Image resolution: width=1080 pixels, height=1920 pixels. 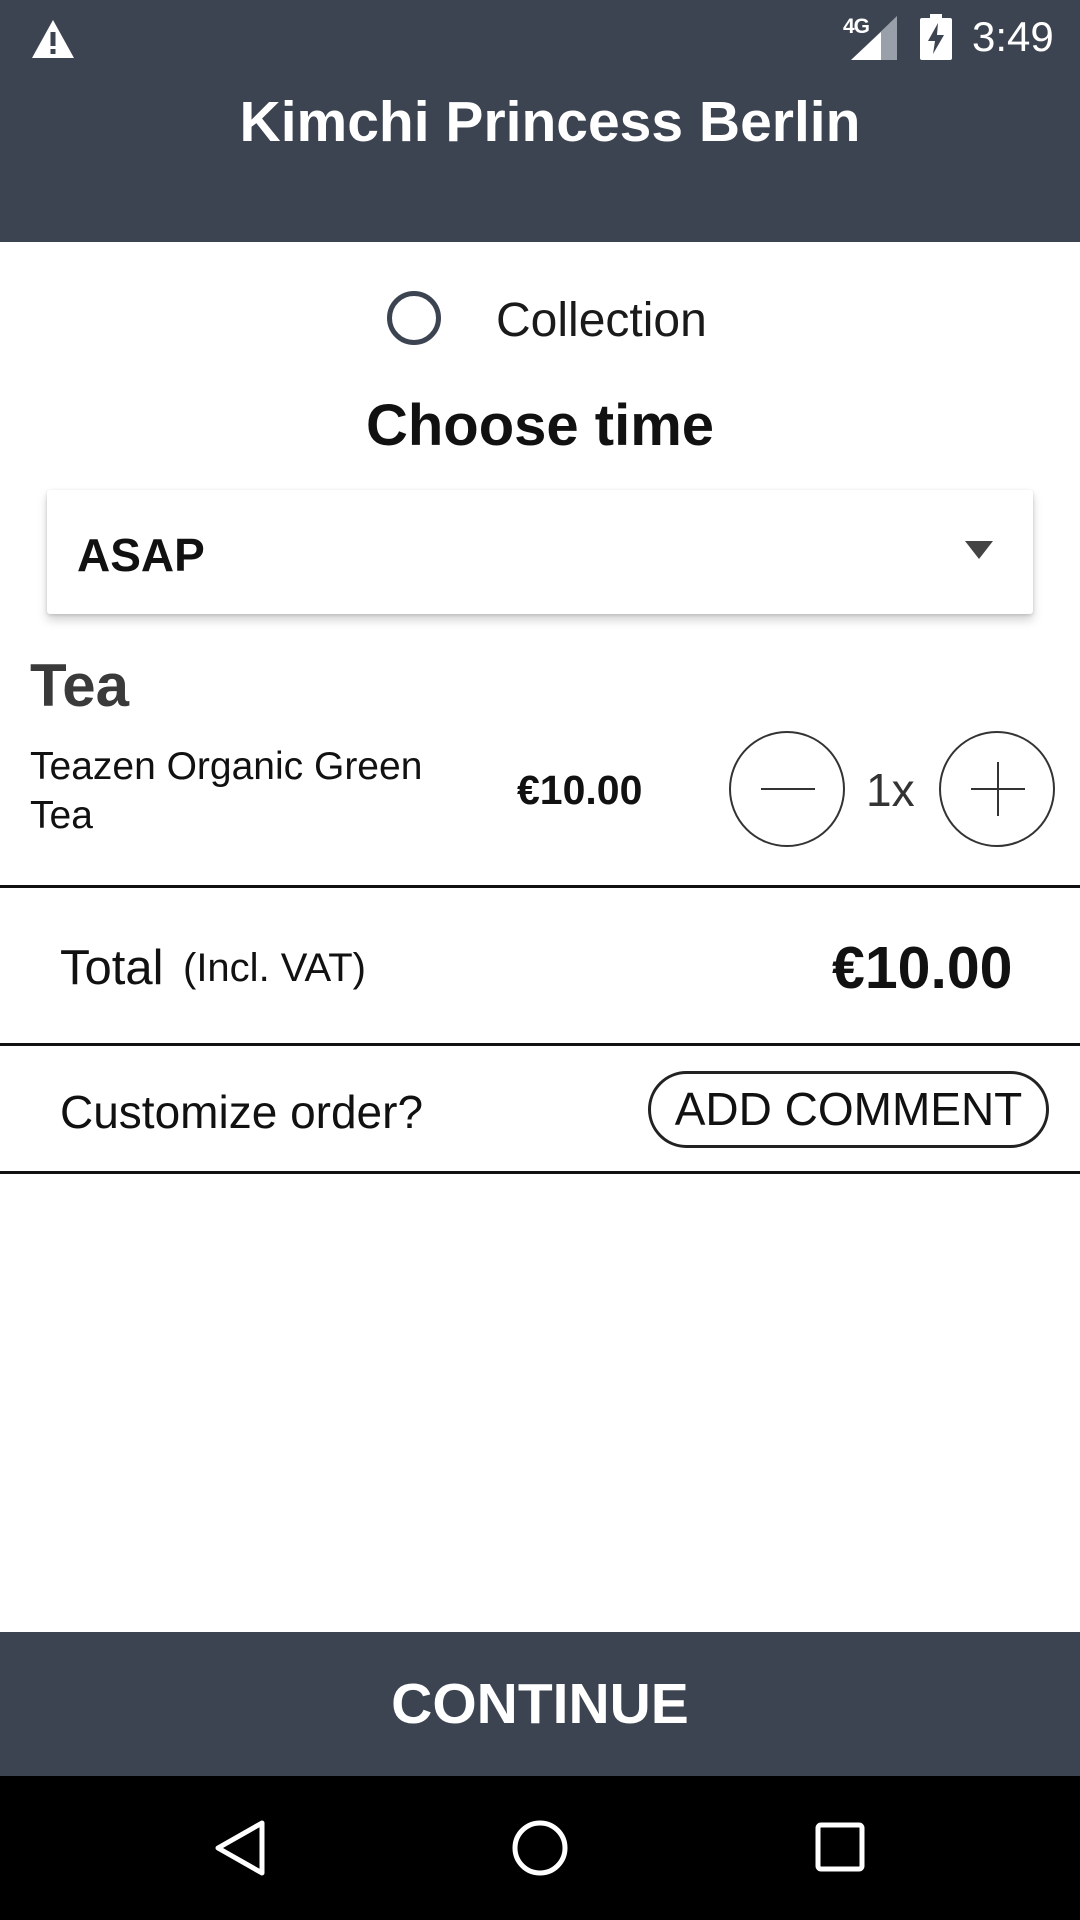 I want to click on minus-icon, so click(x=788, y=789).